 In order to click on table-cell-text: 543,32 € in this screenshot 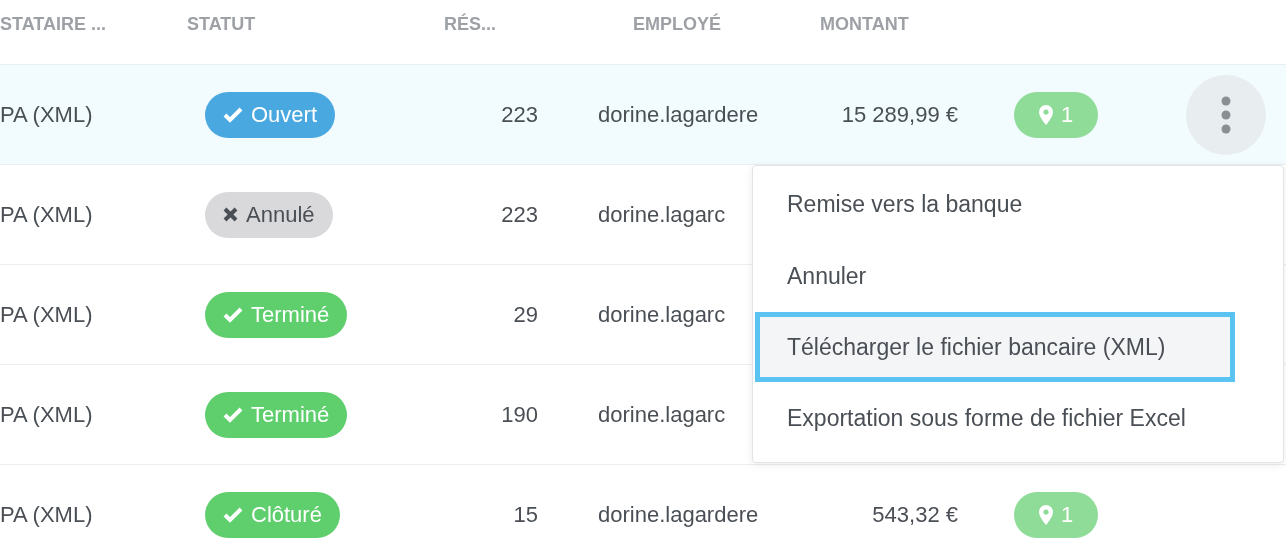, I will do `click(914, 514)`.